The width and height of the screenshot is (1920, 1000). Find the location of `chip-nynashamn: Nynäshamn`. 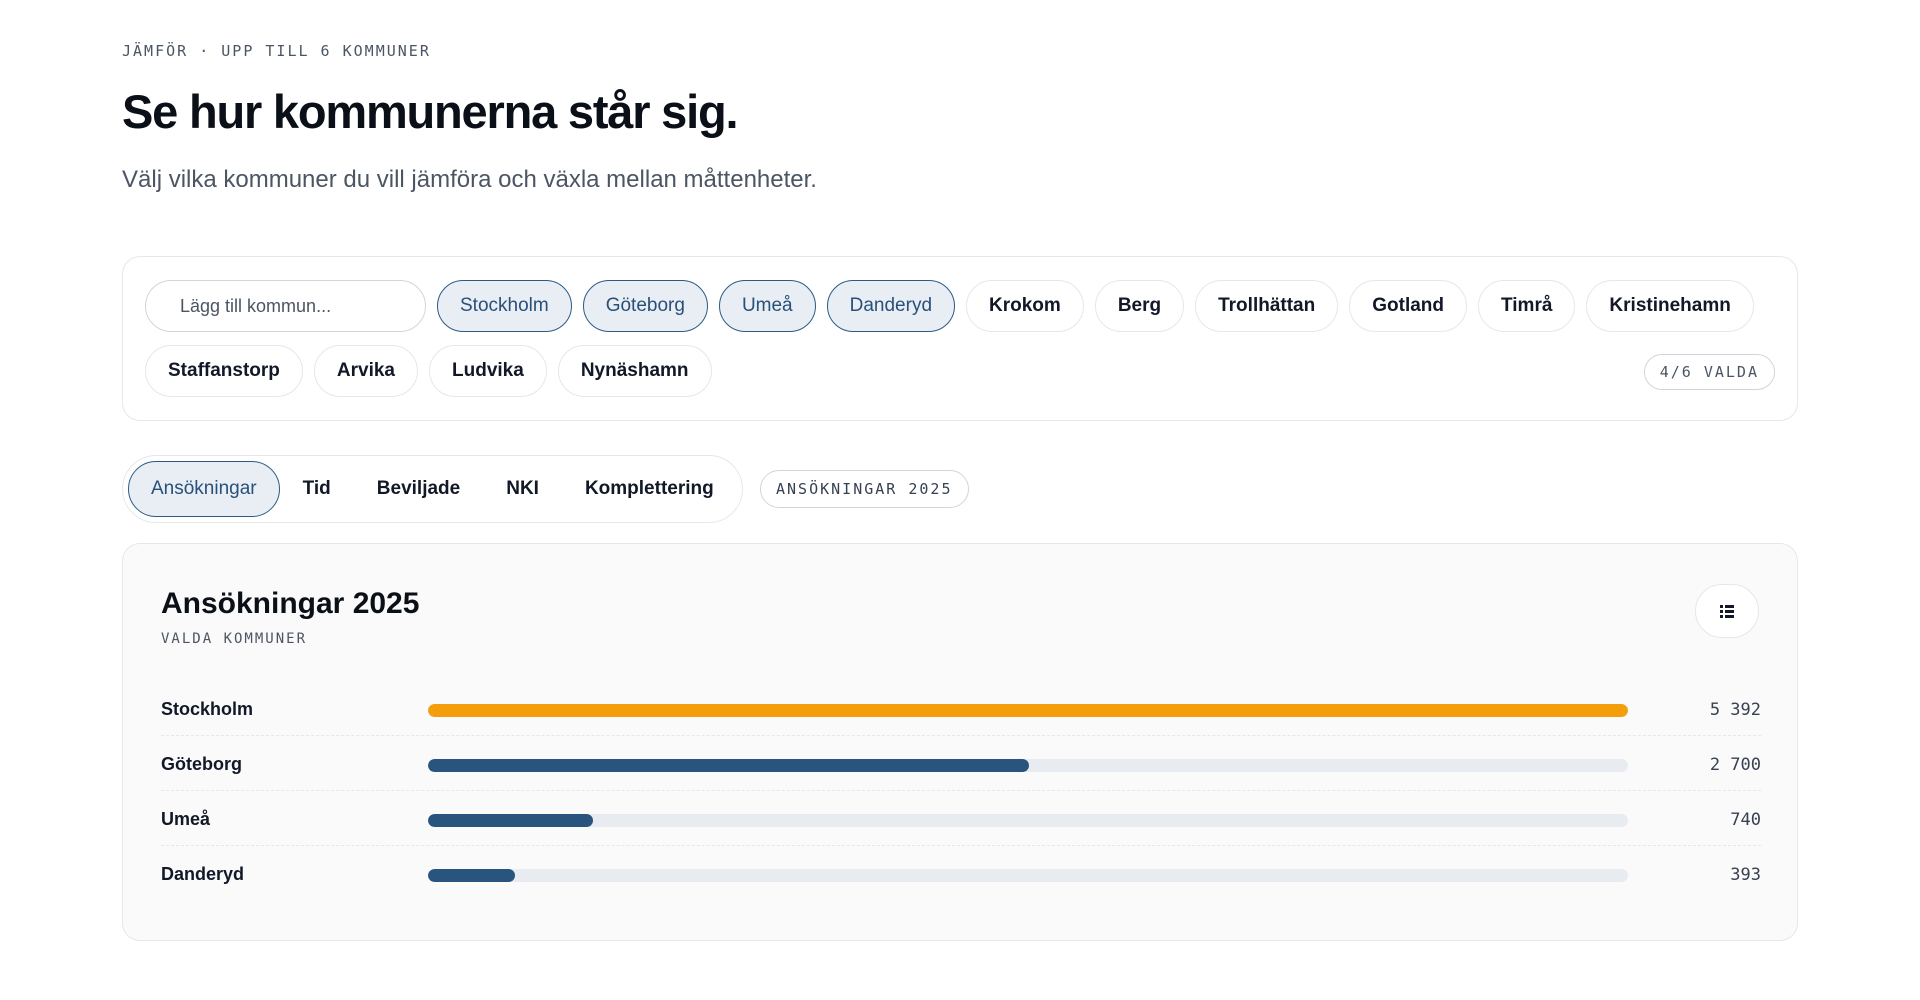

chip-nynashamn: Nynäshamn is located at coordinates (634, 371).